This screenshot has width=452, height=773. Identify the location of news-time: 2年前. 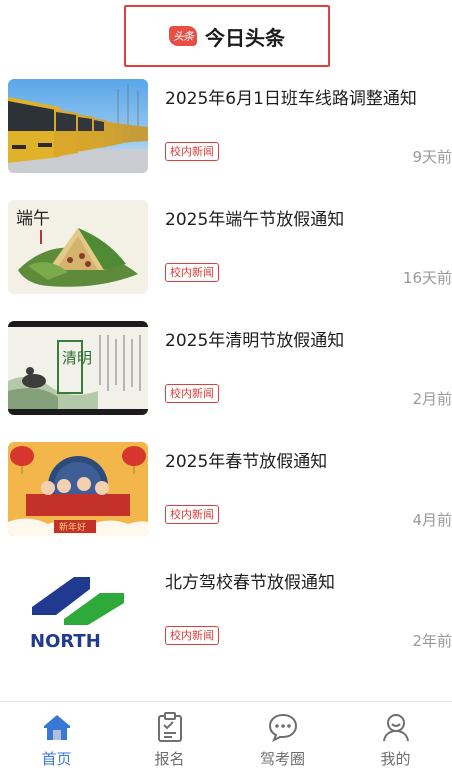
(432, 641).